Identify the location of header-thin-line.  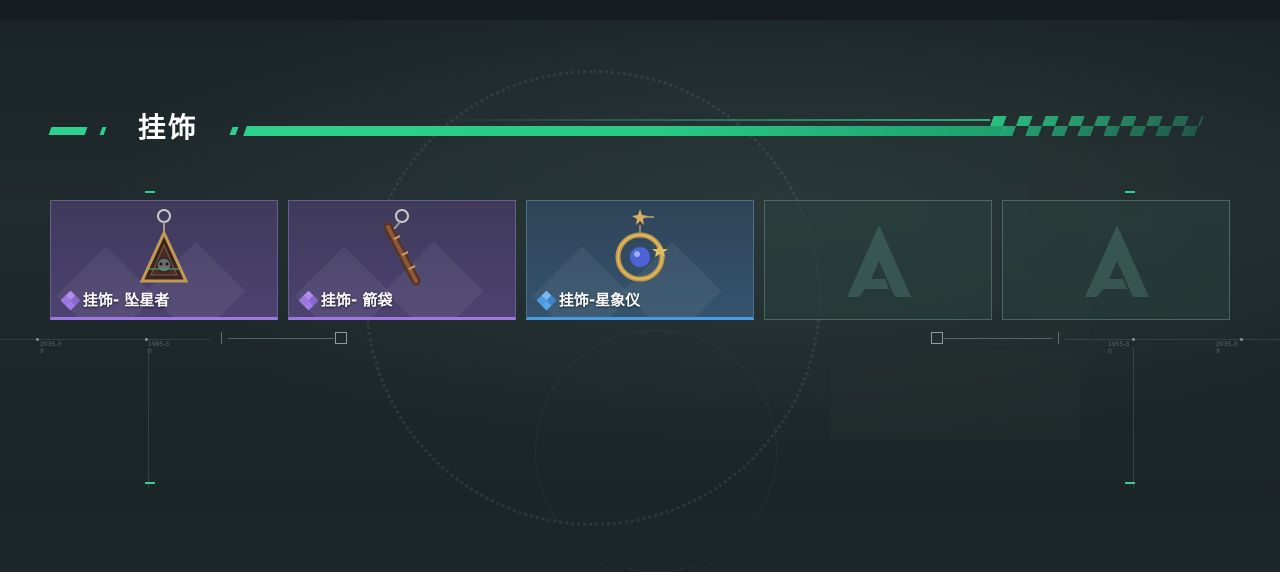
(705, 120).